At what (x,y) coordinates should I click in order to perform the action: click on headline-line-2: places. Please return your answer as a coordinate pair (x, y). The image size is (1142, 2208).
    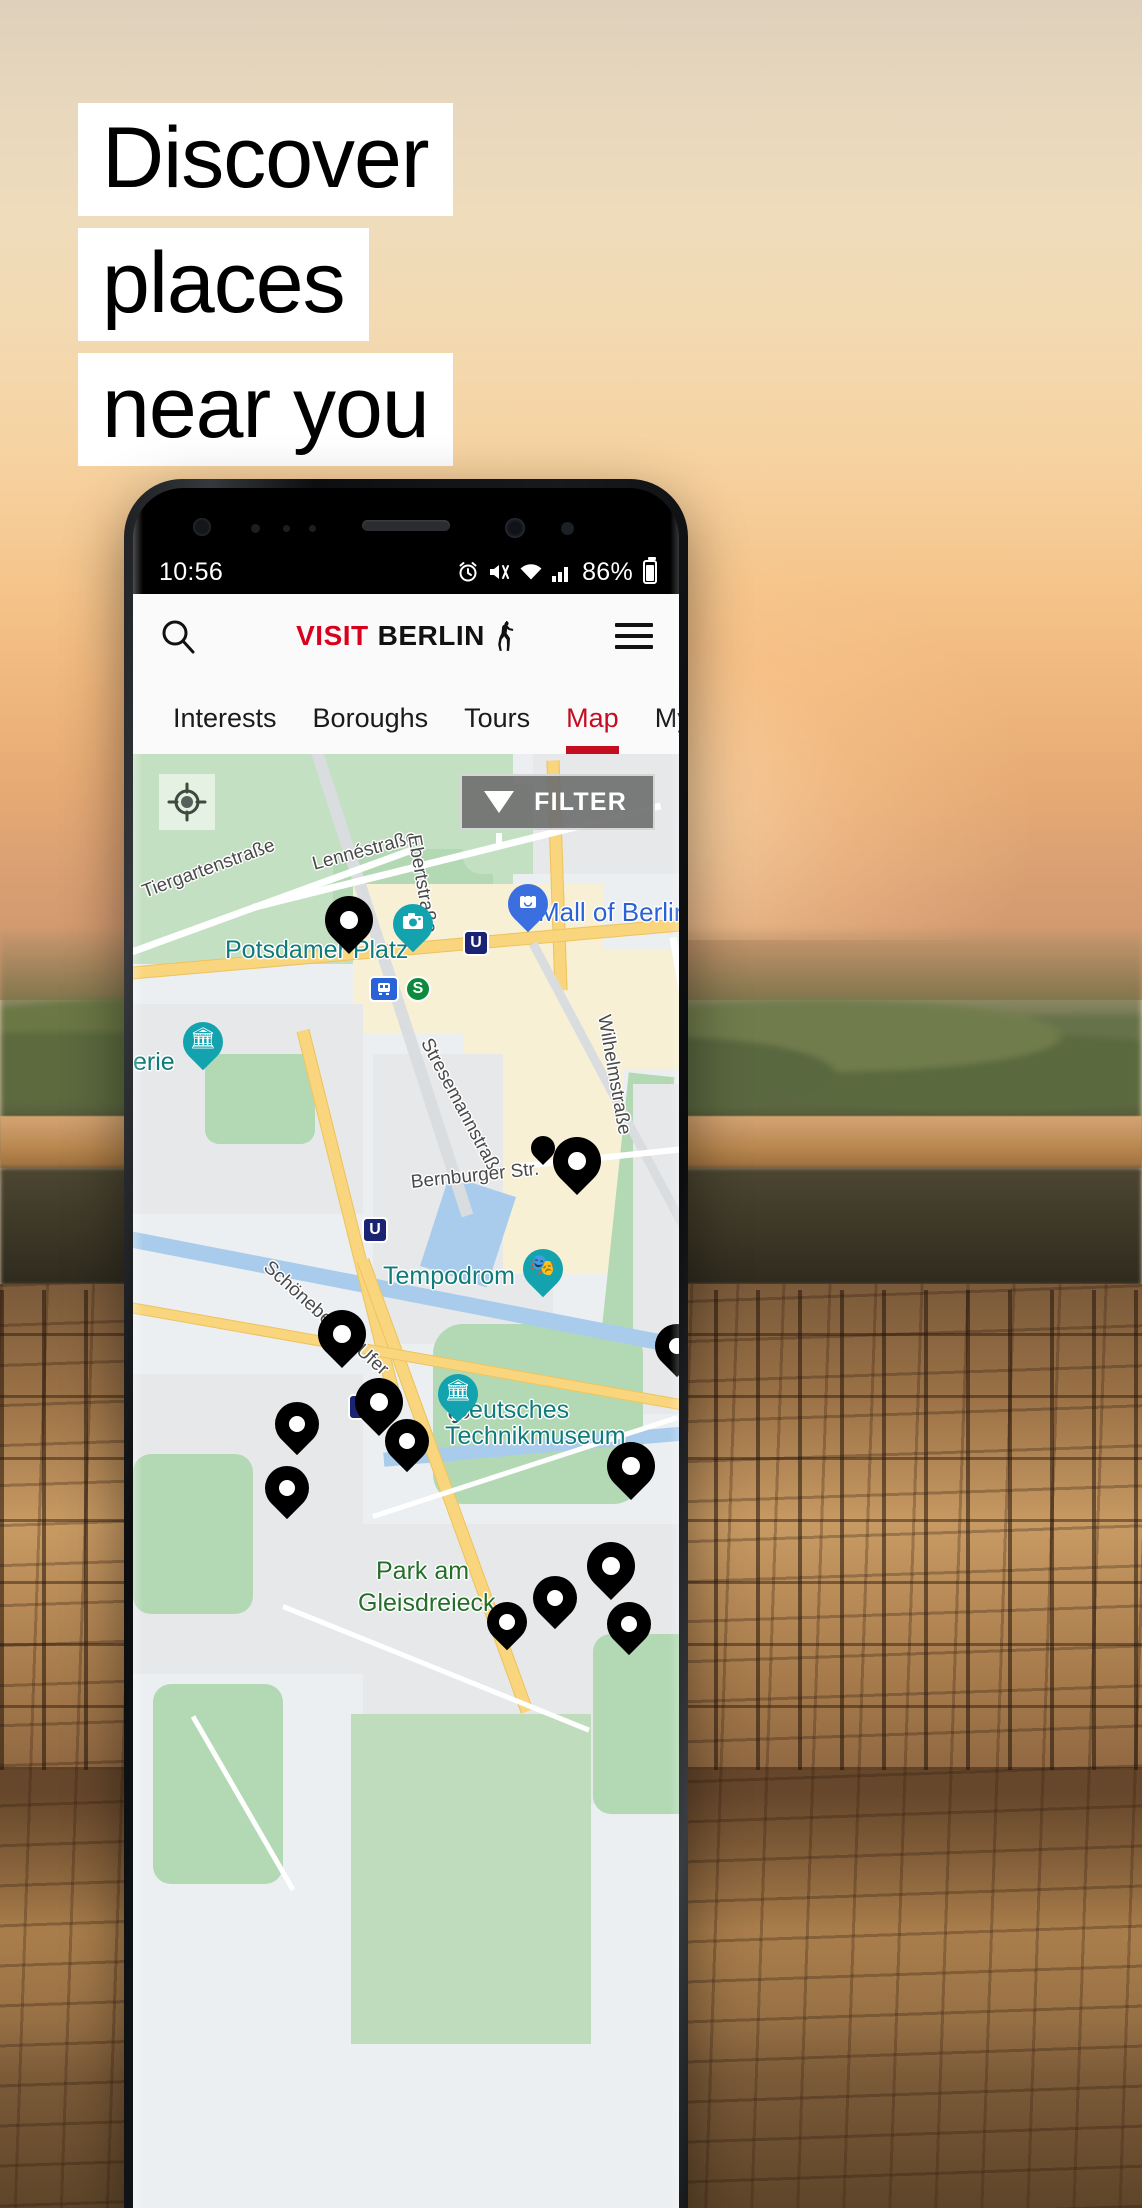
    Looking at the image, I should click on (223, 285).